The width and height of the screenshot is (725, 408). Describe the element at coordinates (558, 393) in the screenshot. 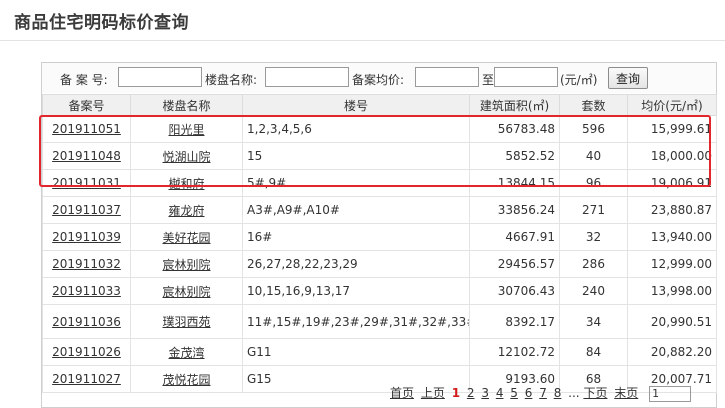

I see `page-link: 8` at that location.